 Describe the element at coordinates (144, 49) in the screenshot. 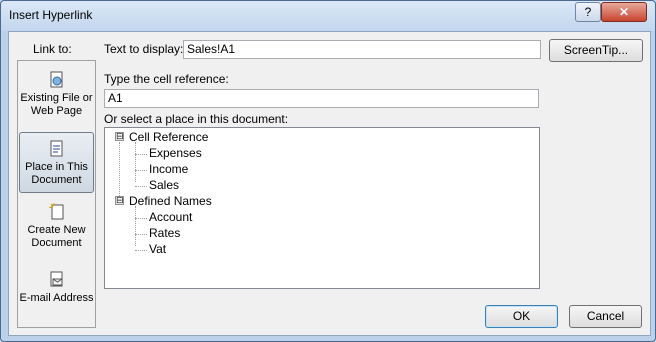

I see `text-to-display-label: Text to display:` at that location.